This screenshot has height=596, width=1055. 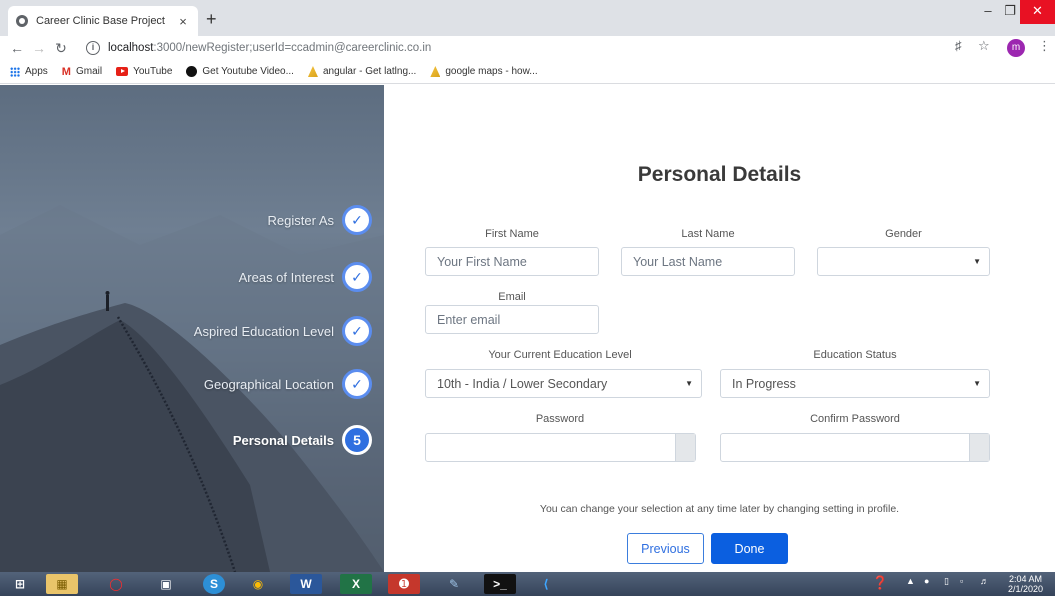 I want to click on chrome-icon: ◉, so click(x=258, y=584).